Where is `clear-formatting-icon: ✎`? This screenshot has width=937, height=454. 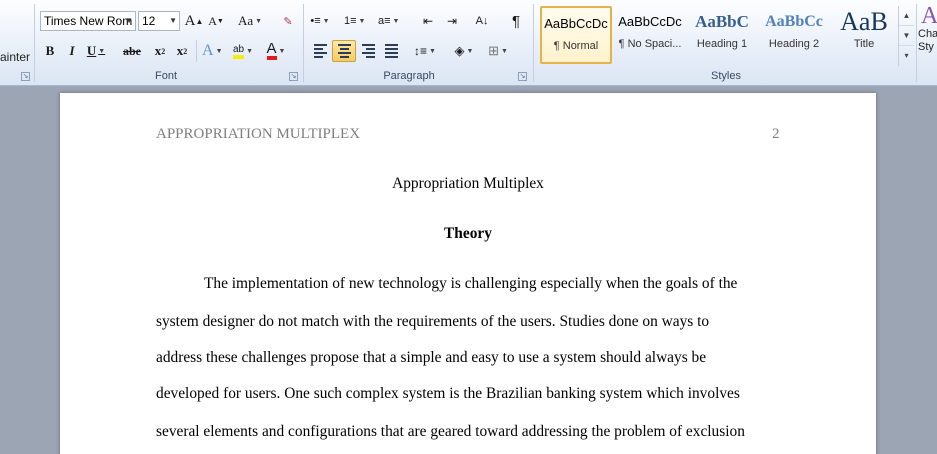 clear-formatting-icon: ✎ is located at coordinates (288, 21).